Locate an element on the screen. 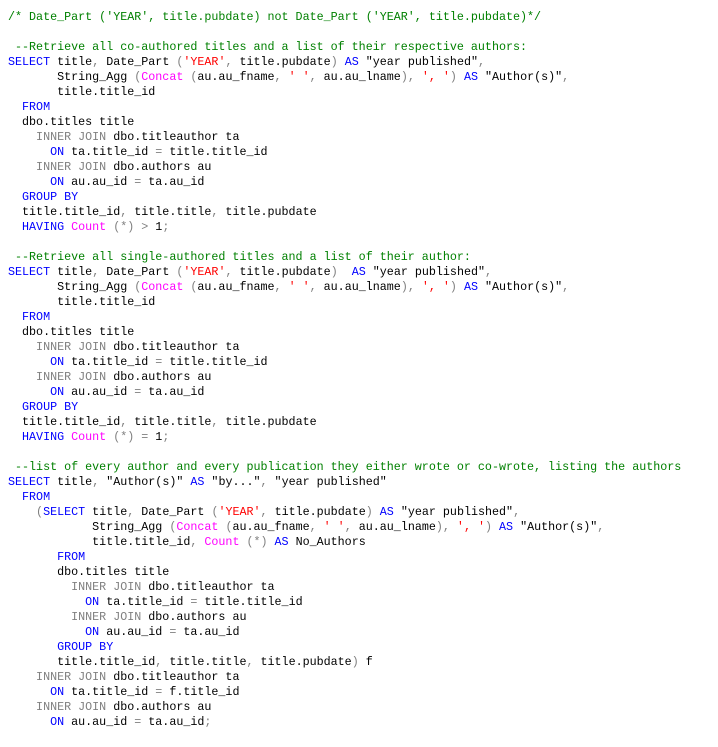  sql-operator: ( is located at coordinates (26, 512).